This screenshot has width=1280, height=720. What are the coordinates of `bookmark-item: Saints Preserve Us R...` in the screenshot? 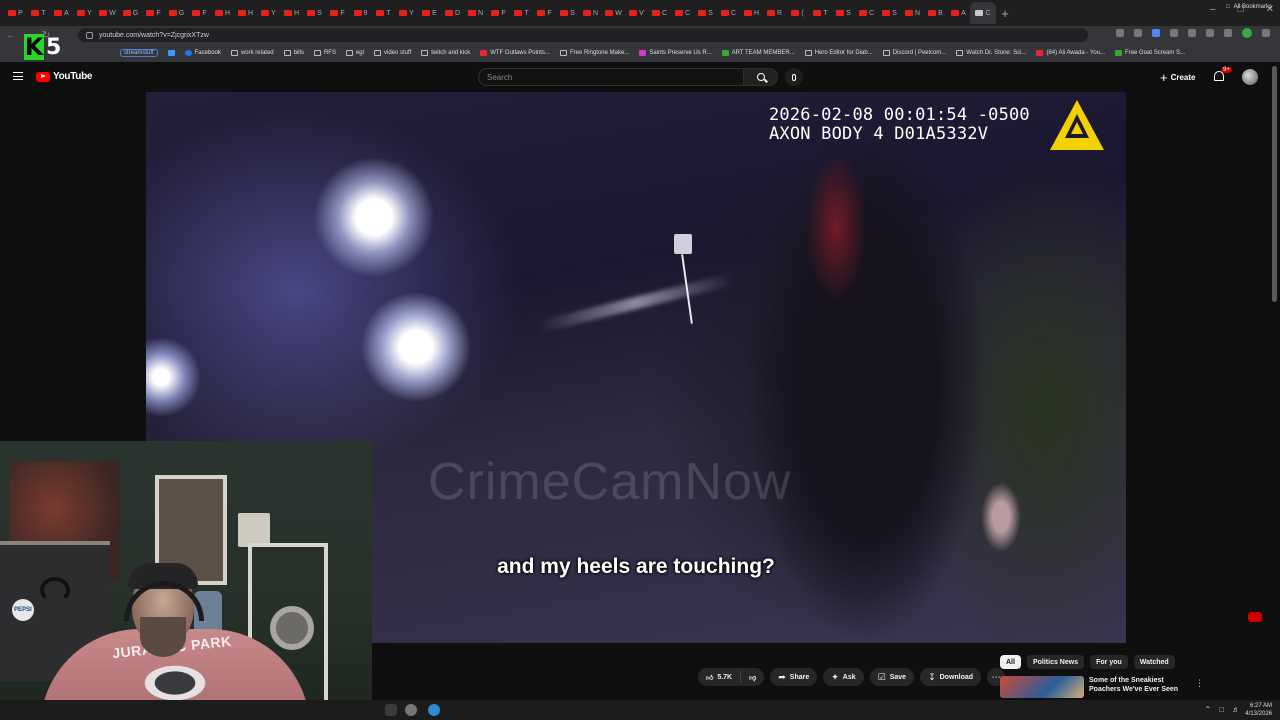 It's located at (675, 53).